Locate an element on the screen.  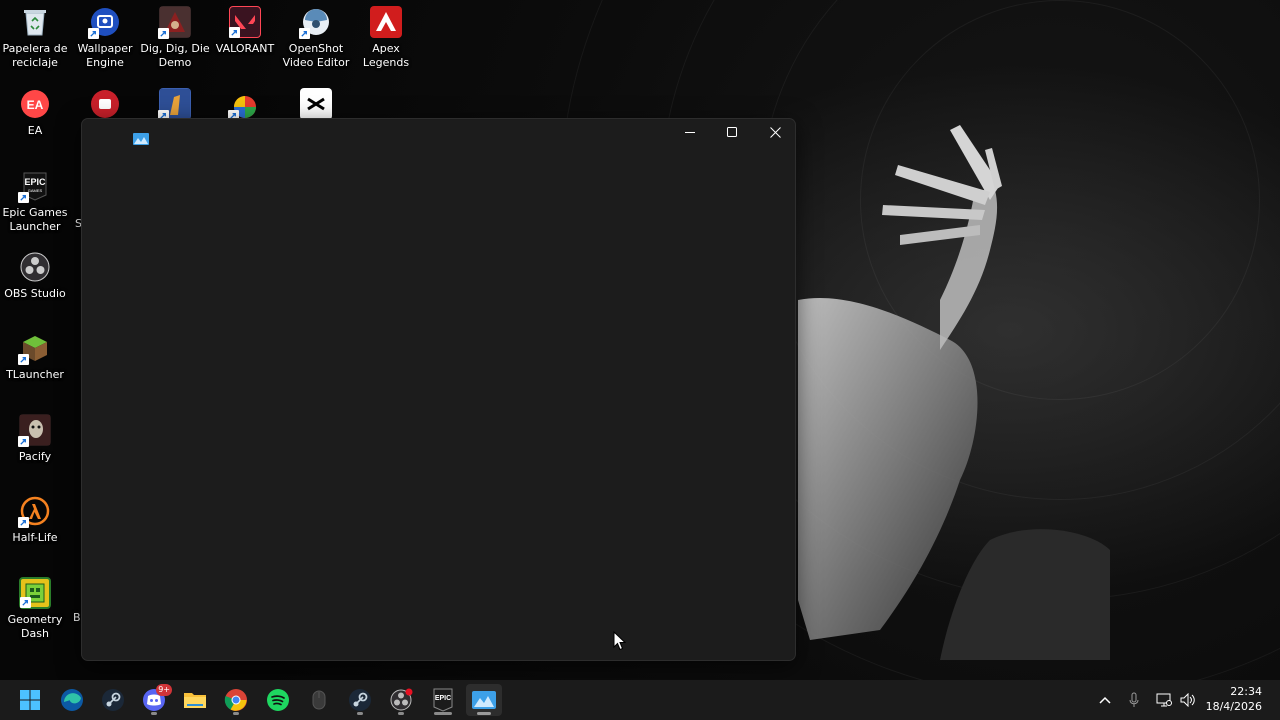
counter-strike-icon is located at coordinates (174, 104).